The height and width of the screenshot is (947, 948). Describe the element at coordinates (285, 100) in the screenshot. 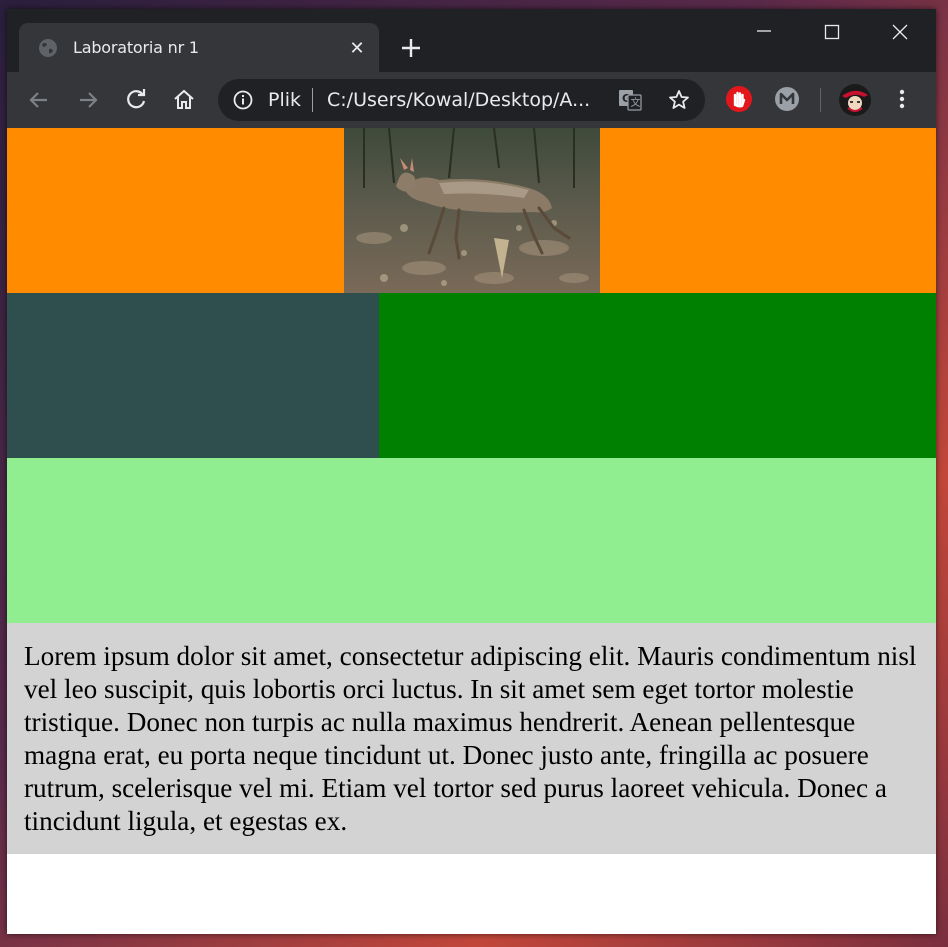

I see `scheme-label: Plik` at that location.